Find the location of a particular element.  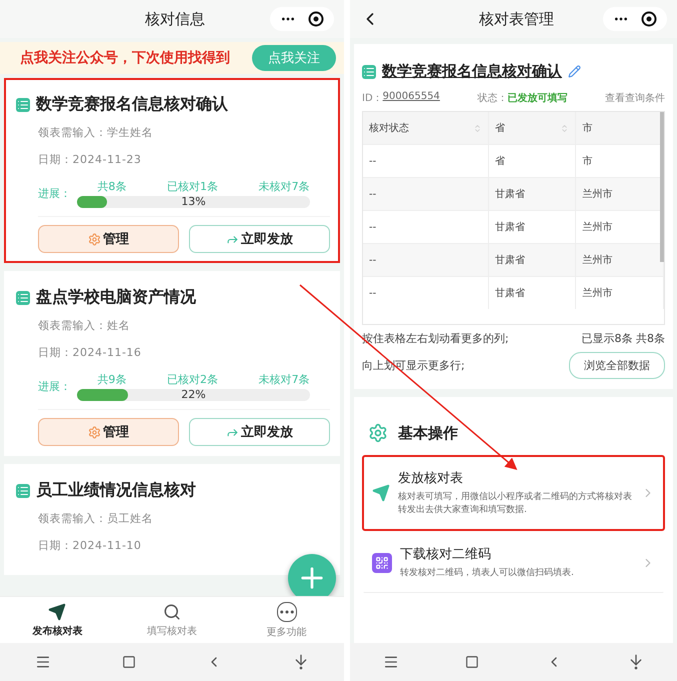

id-link: 900065554 is located at coordinates (411, 98).